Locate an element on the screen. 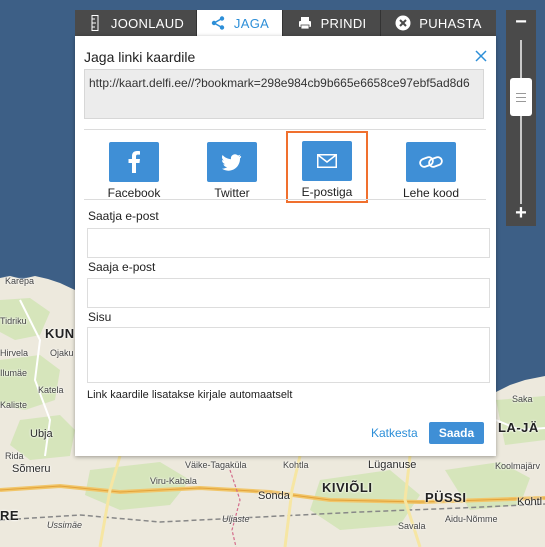 Image resolution: width=545 pixels, height=547 pixels. zoom-slider-track is located at coordinates (521, 122).